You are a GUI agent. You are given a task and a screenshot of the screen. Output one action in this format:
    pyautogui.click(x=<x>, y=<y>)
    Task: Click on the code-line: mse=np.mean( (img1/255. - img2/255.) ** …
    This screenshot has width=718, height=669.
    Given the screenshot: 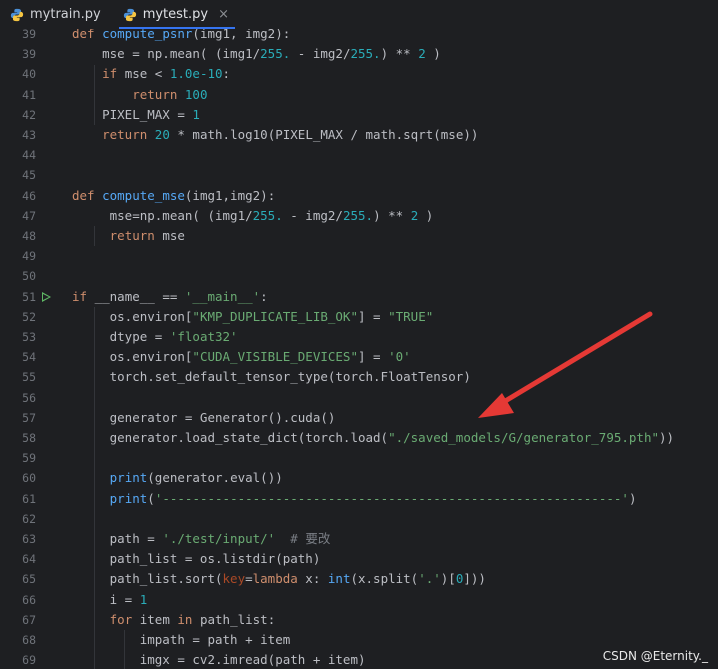 What is the action you would take?
    pyautogui.click(x=253, y=216)
    